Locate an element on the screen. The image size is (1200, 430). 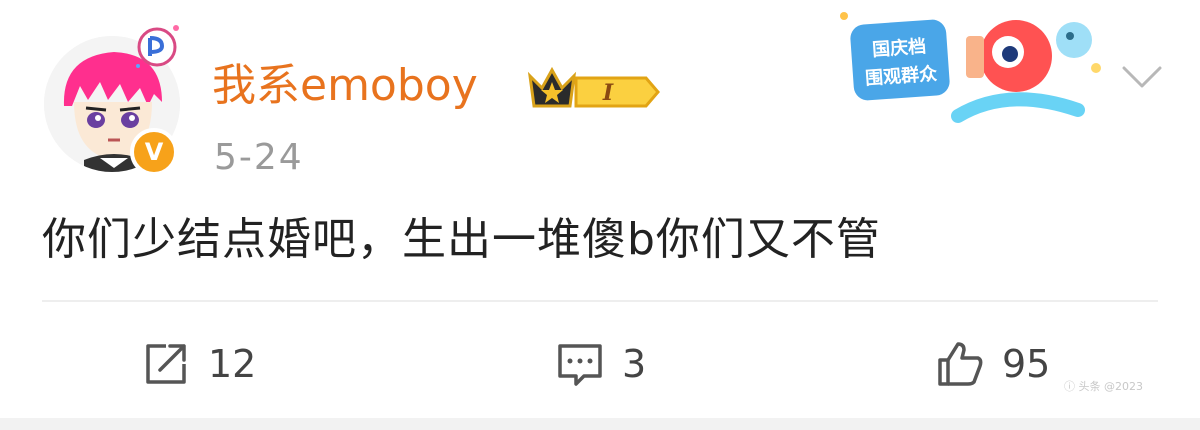
username: 我系emoboy is located at coordinates (345, 86).